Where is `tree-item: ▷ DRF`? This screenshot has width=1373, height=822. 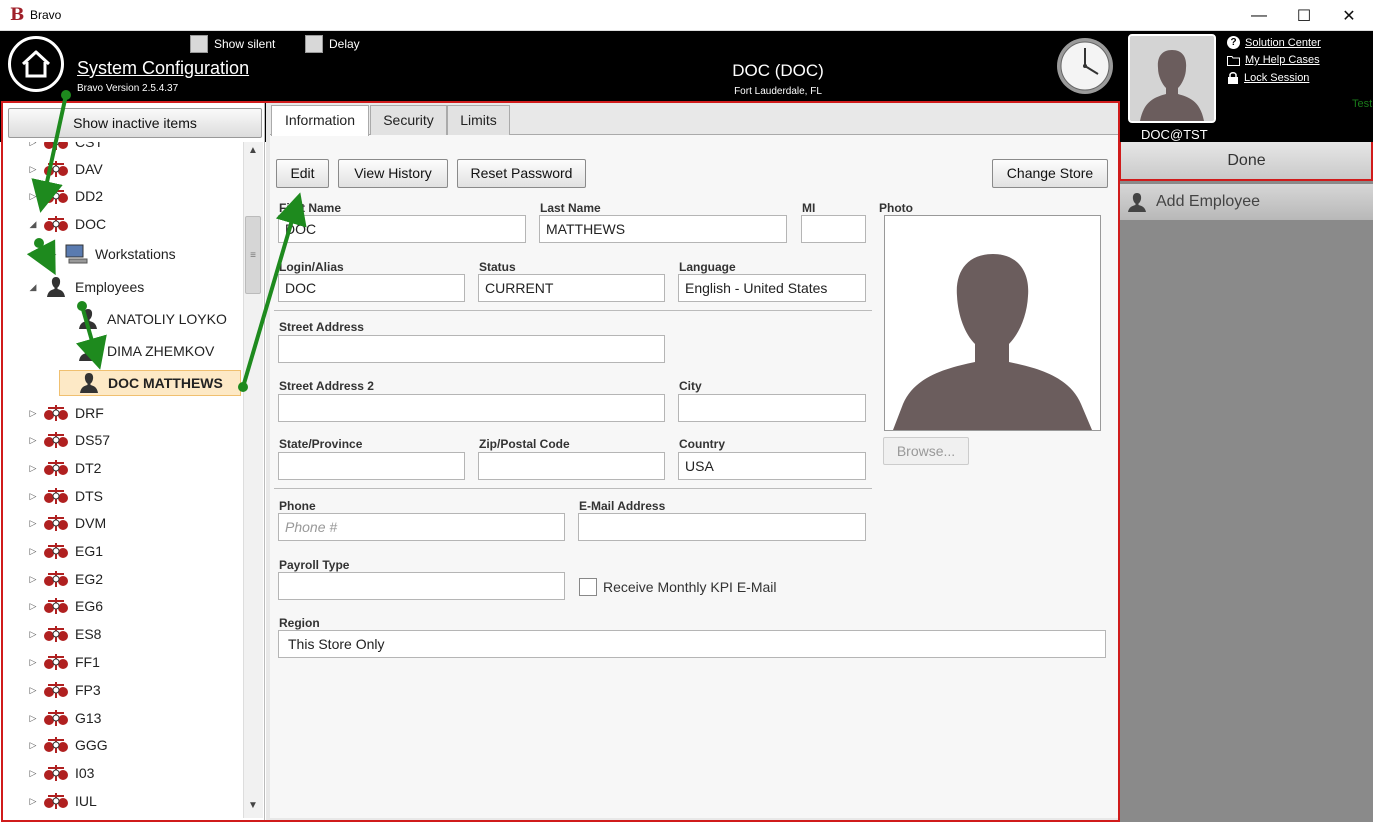
tree-item: ▷ DRF is located at coordinates (65, 413).